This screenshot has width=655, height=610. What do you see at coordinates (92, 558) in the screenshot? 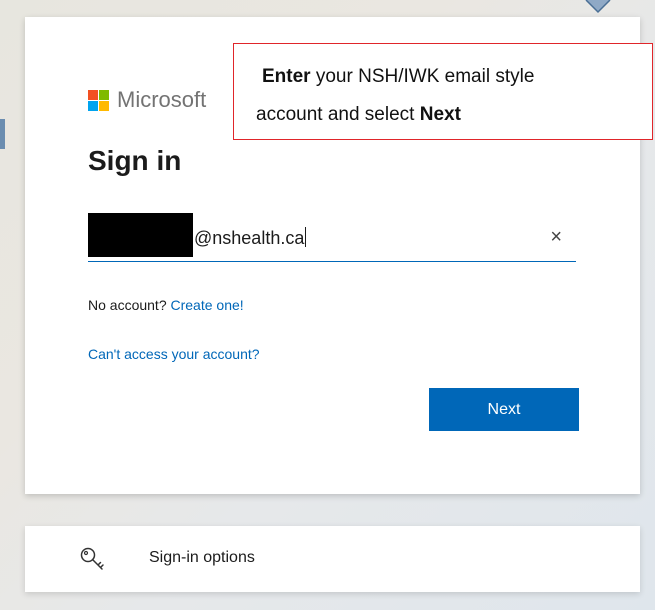
I see `key-icon` at bounding box center [92, 558].